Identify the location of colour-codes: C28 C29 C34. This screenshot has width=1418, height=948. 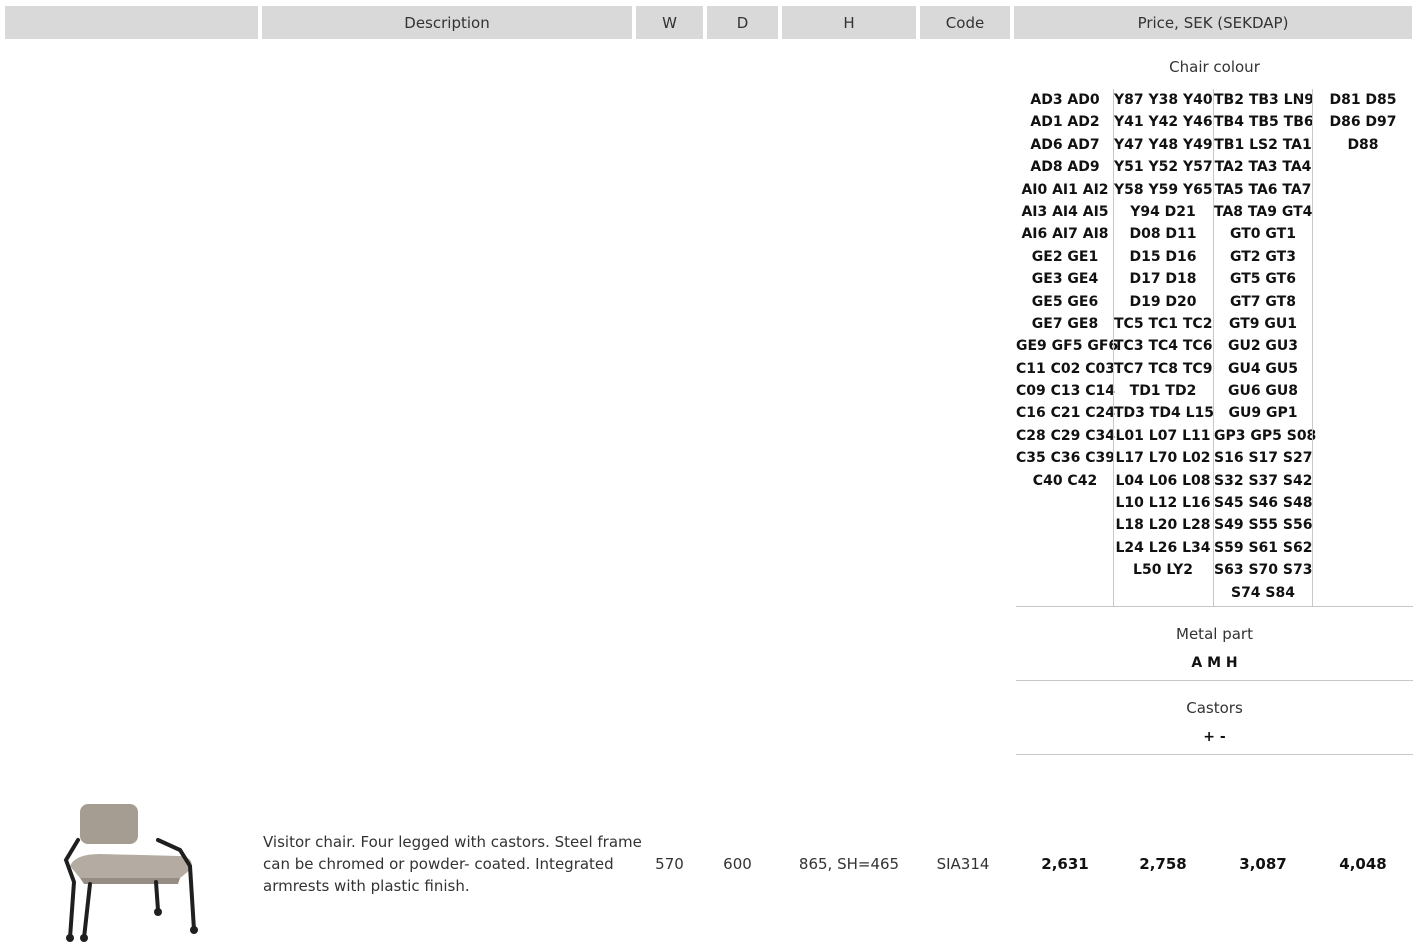
(1066, 435).